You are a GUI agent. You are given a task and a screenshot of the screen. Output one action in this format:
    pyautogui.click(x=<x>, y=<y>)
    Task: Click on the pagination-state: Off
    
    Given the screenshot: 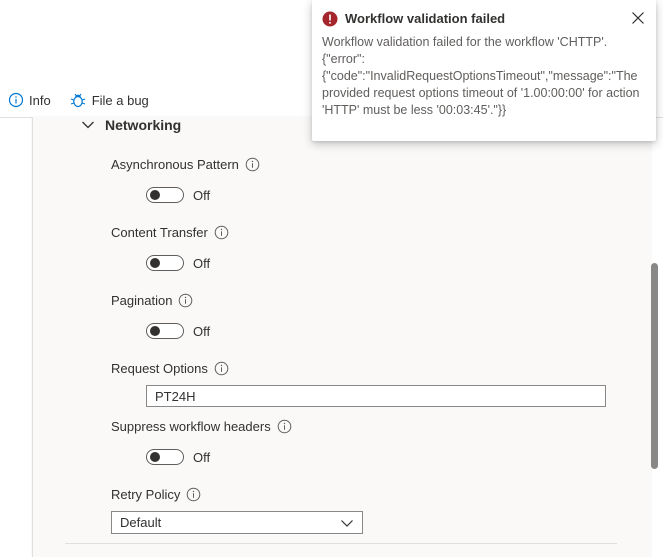 What is the action you would take?
    pyautogui.click(x=202, y=331)
    